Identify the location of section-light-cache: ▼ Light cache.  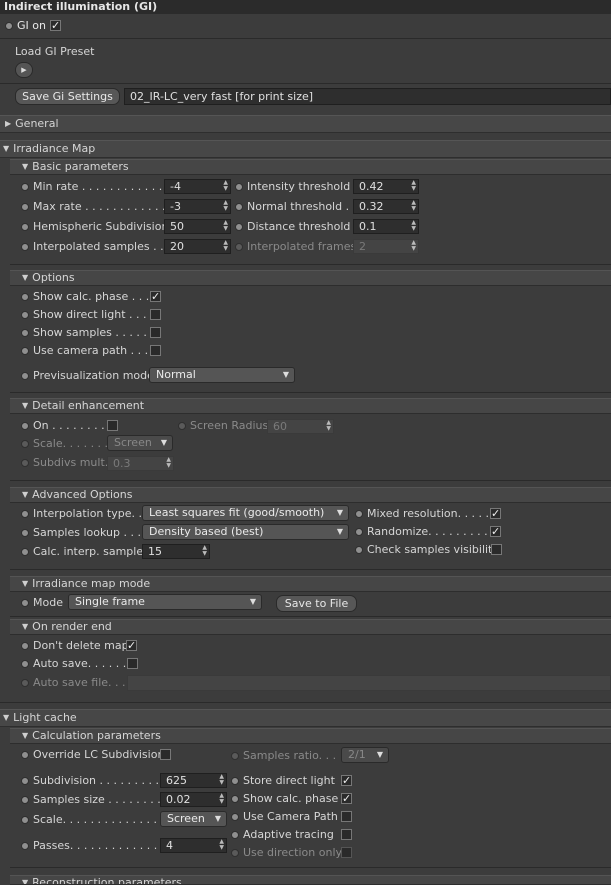
(305, 718).